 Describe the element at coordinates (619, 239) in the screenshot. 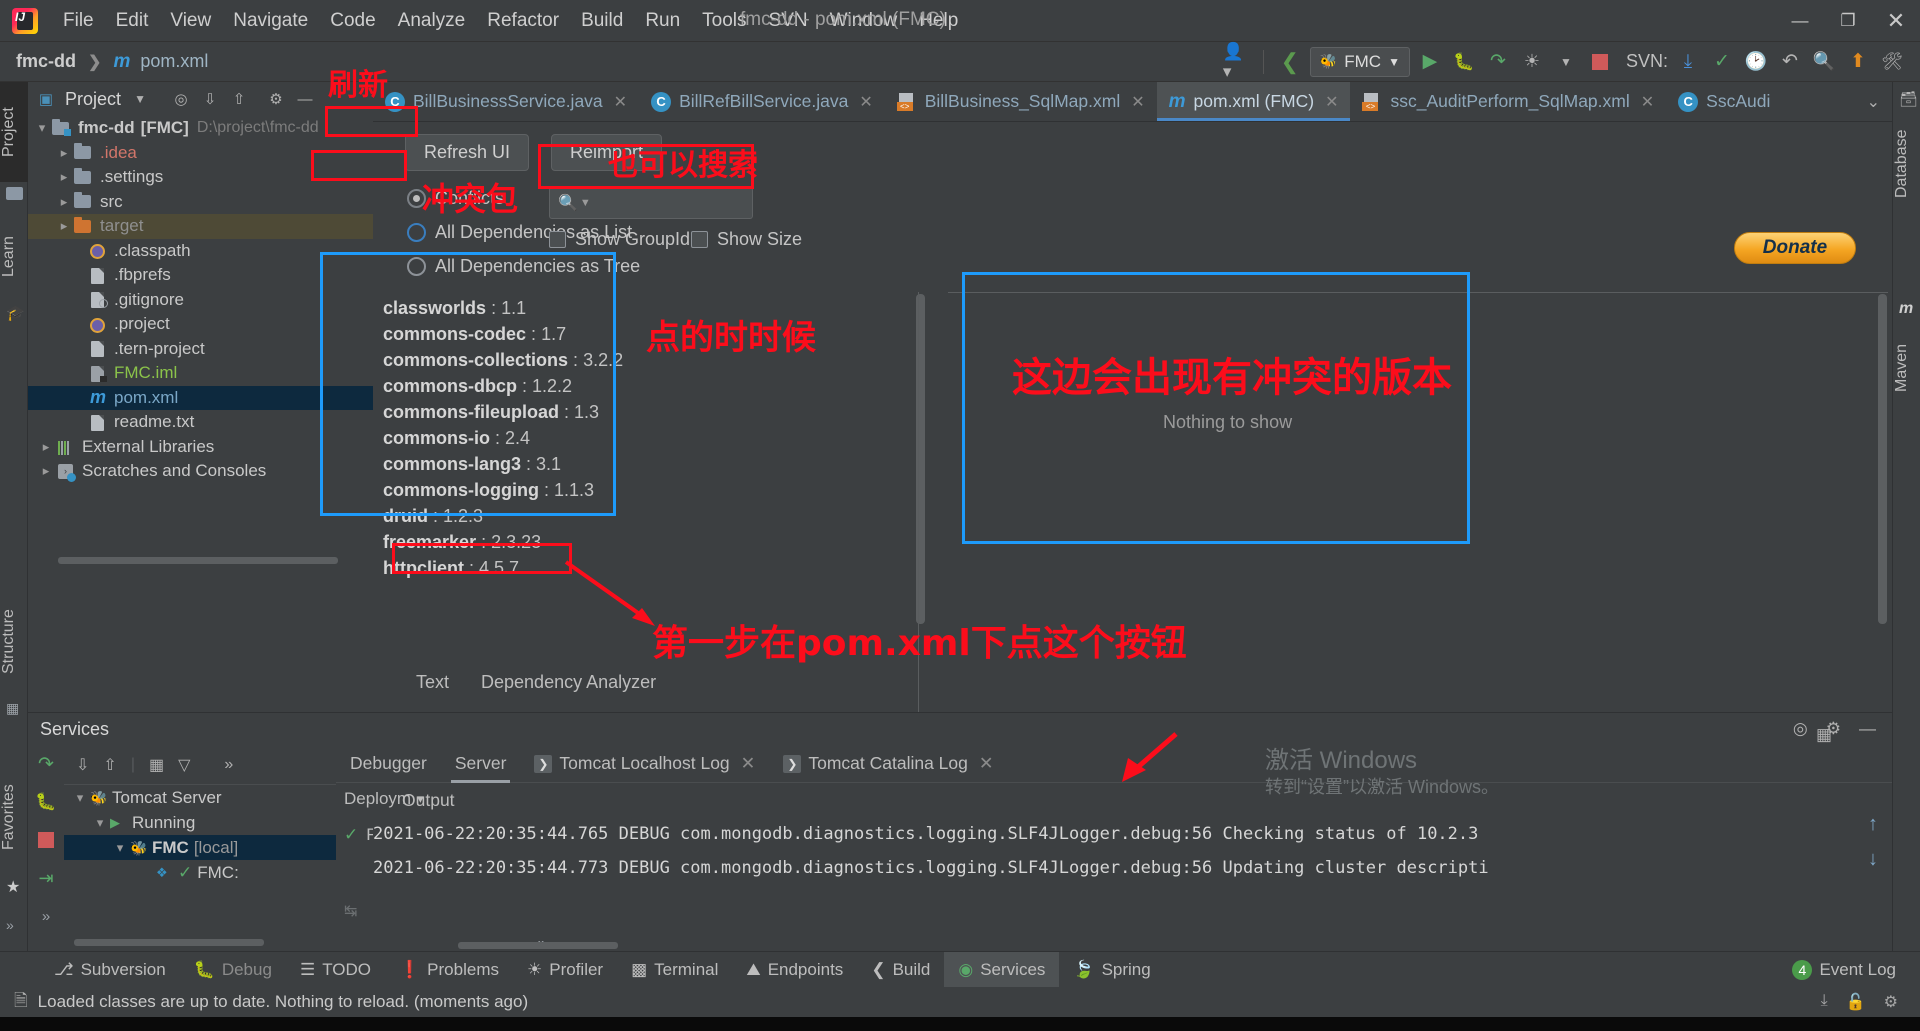

I see `checkbox-show-groupid: Show GroupId` at that location.